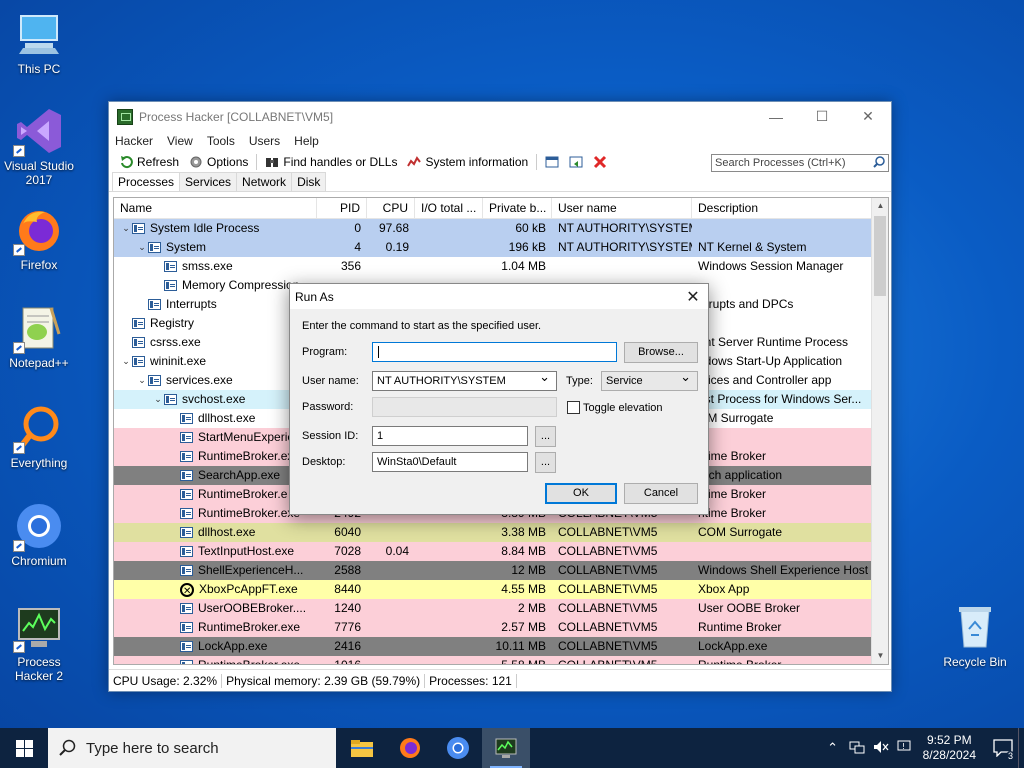  What do you see at coordinates (39, 643) in the screenshot?
I see `desktop-icon-process-hacker: Process Hacker 2` at bounding box center [39, 643].